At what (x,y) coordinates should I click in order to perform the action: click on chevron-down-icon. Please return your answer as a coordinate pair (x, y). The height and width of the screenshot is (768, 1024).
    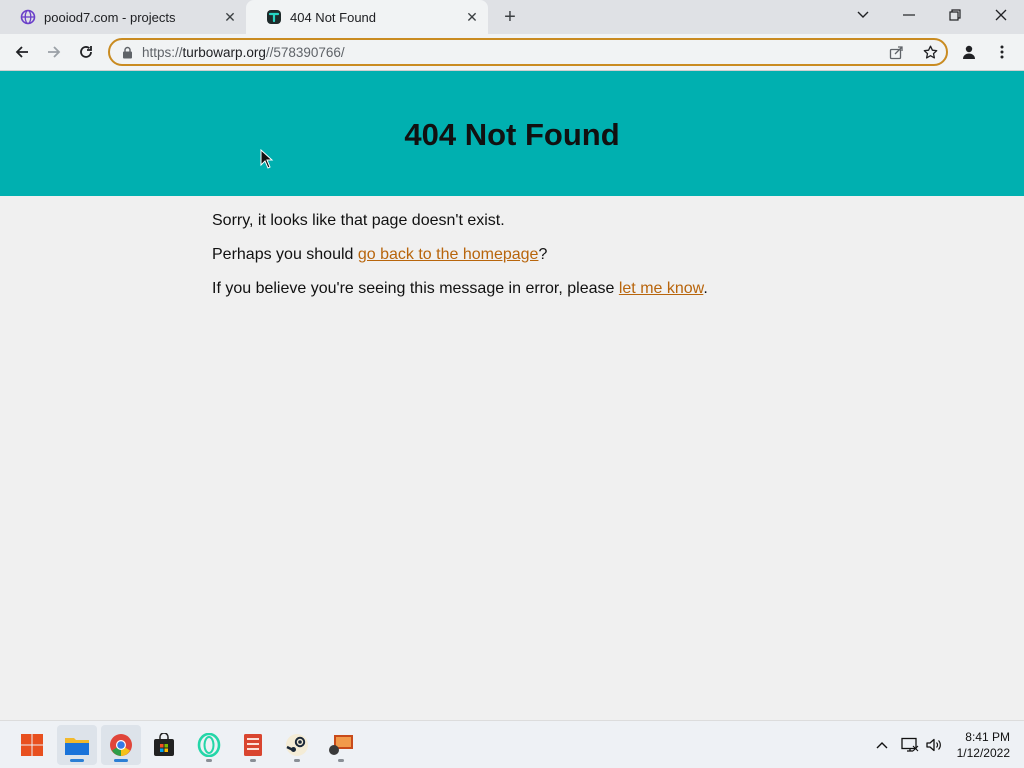
    Looking at the image, I should click on (863, 14).